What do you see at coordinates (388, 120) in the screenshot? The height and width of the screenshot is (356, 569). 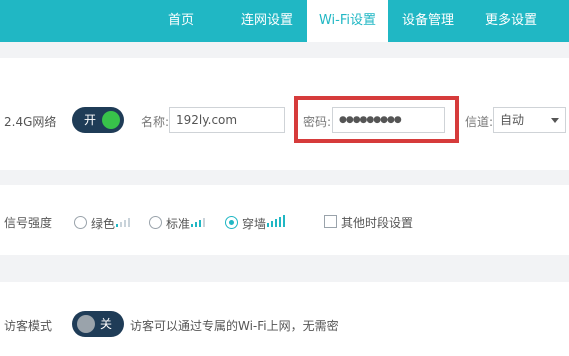 I see `password-input` at bounding box center [388, 120].